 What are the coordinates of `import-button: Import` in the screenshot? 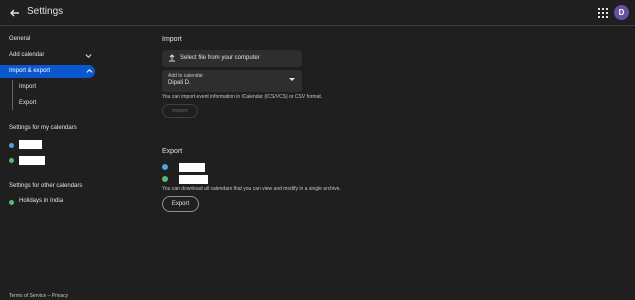 It's located at (180, 111).